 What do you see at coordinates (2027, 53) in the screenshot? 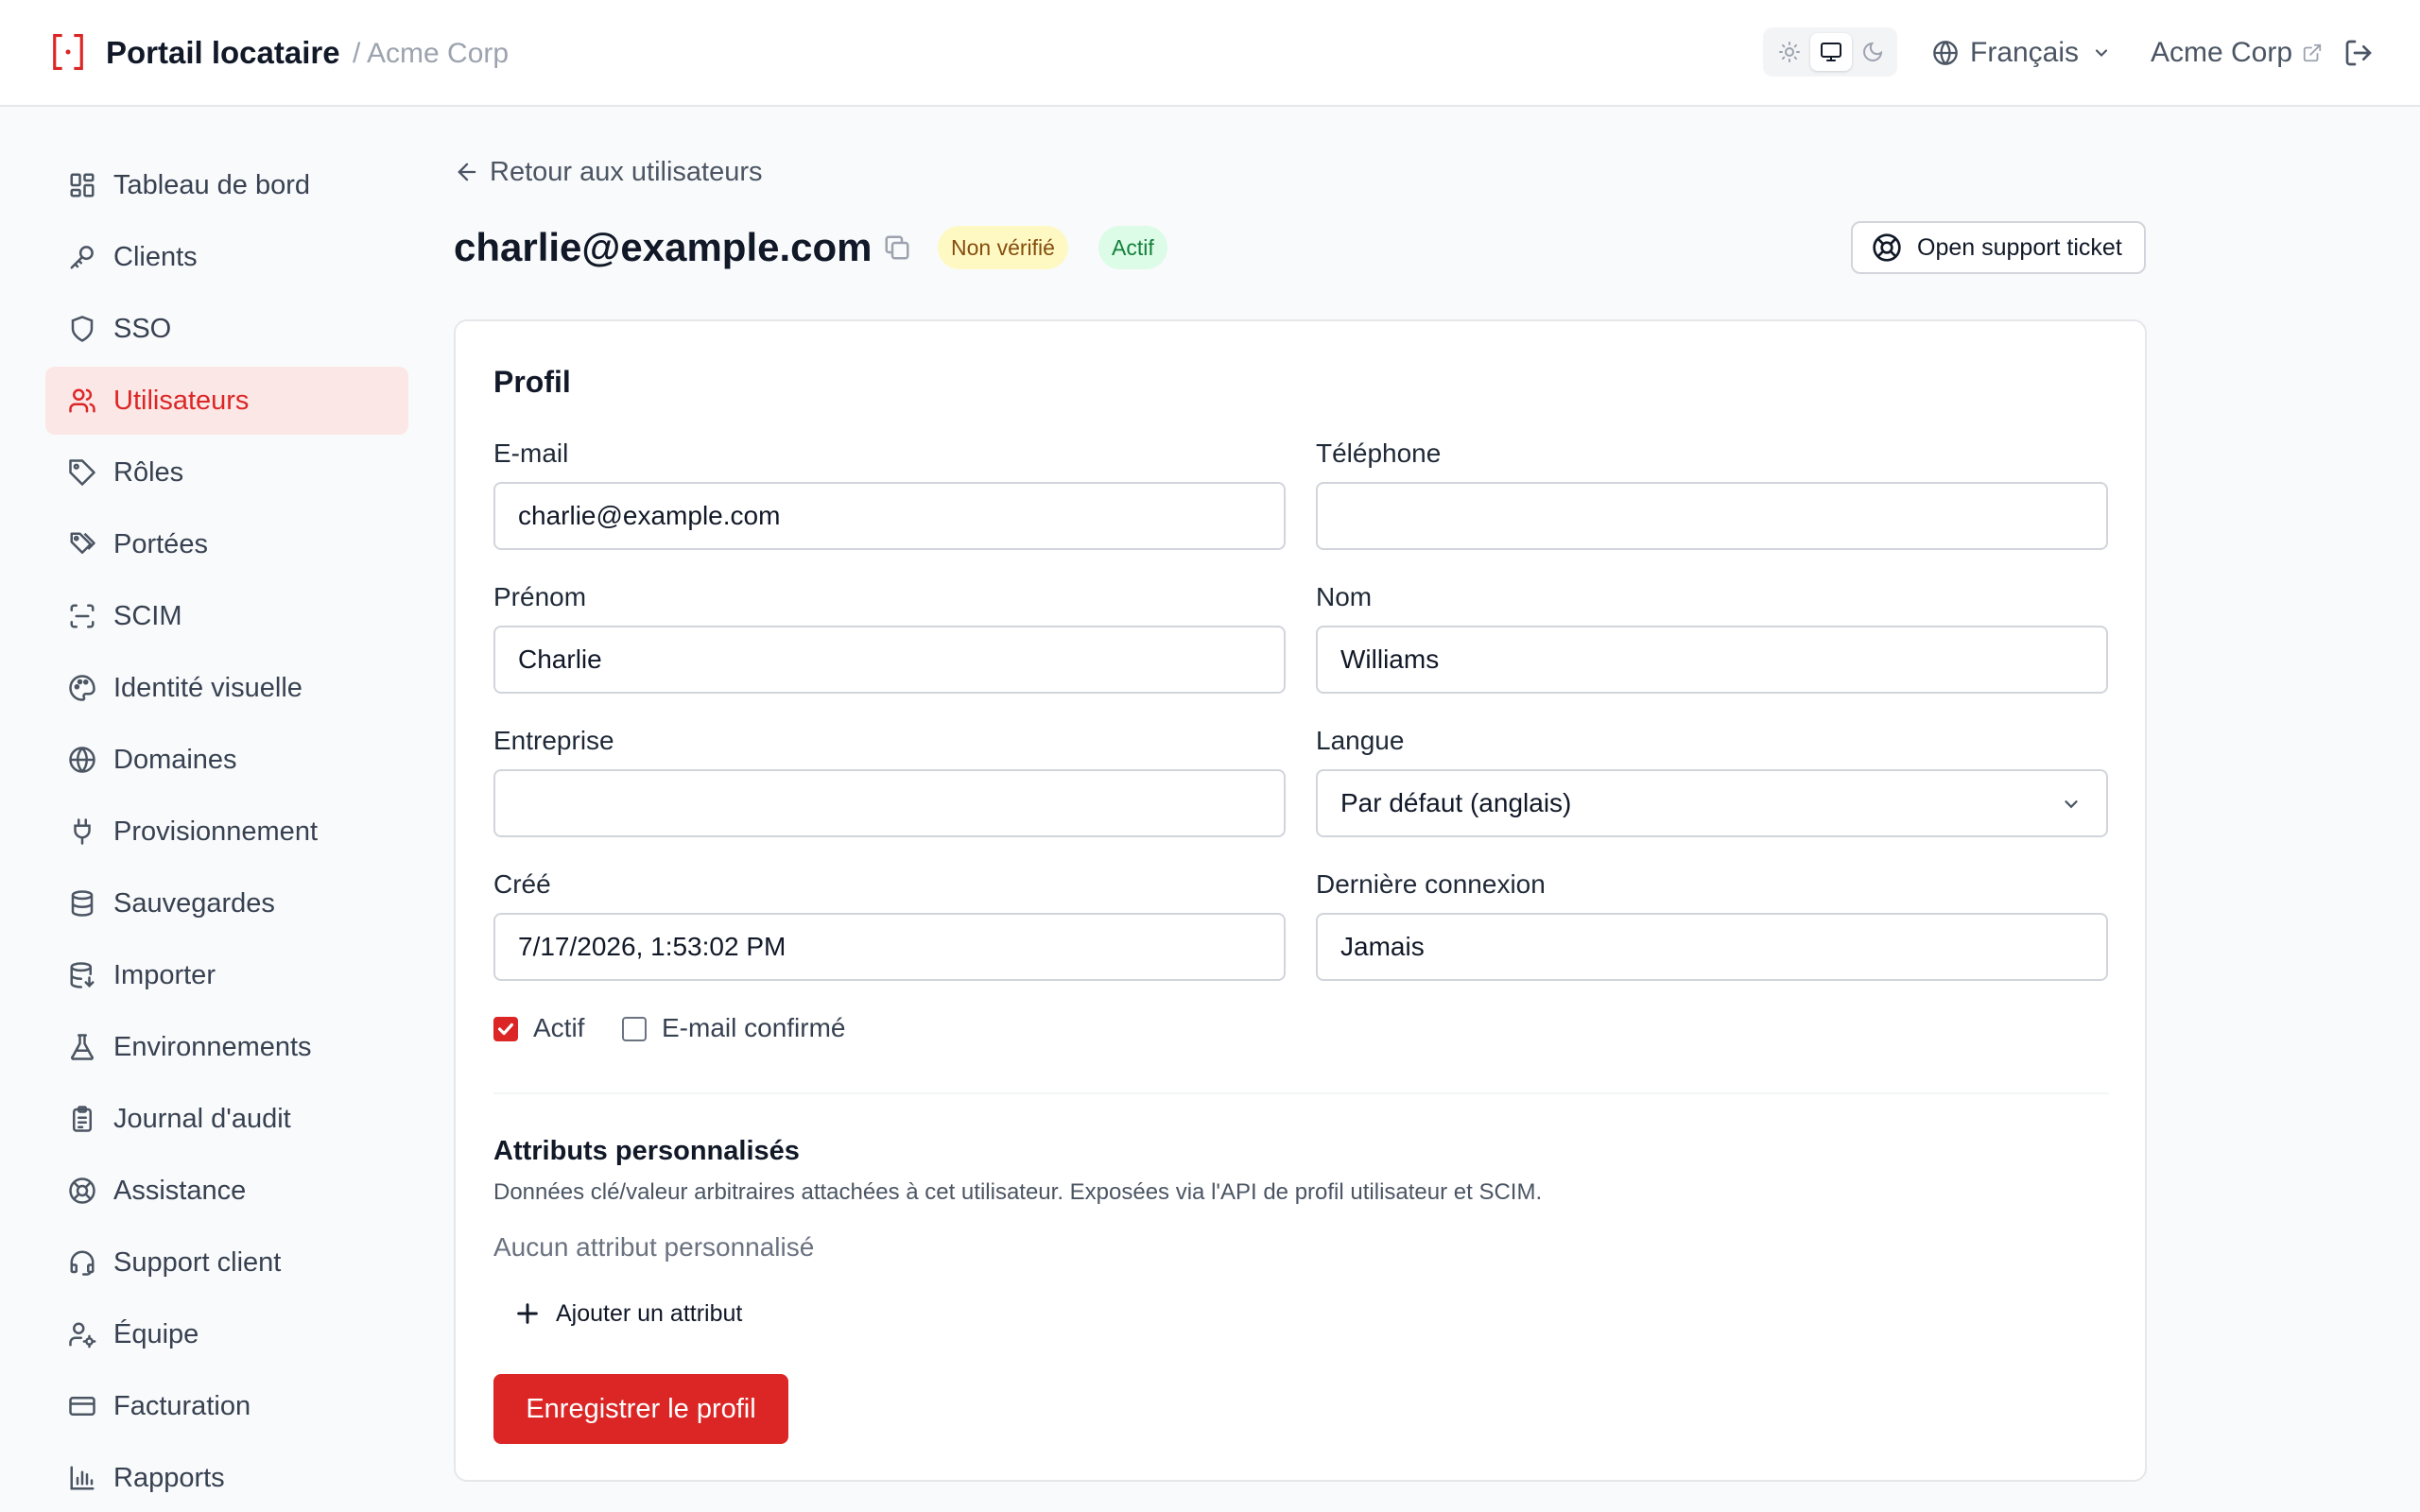
I see `language-selector: Français` at bounding box center [2027, 53].